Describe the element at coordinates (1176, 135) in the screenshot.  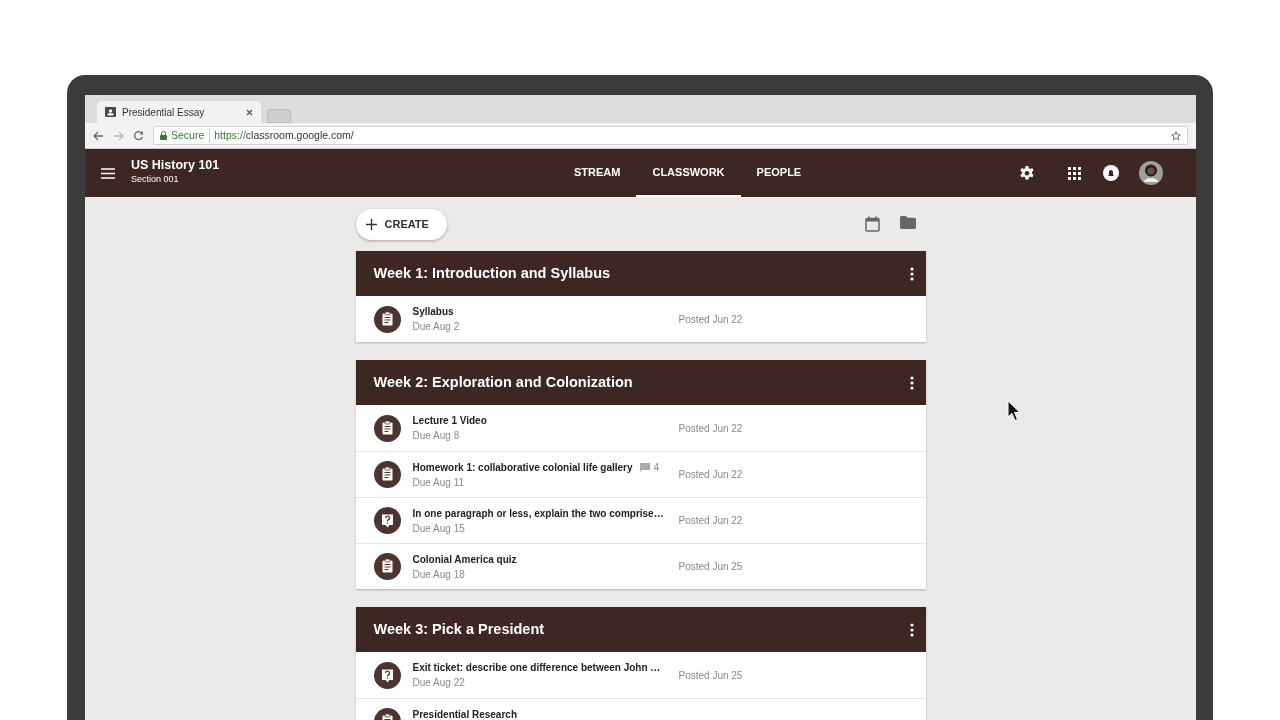
I see `star-icon` at that location.